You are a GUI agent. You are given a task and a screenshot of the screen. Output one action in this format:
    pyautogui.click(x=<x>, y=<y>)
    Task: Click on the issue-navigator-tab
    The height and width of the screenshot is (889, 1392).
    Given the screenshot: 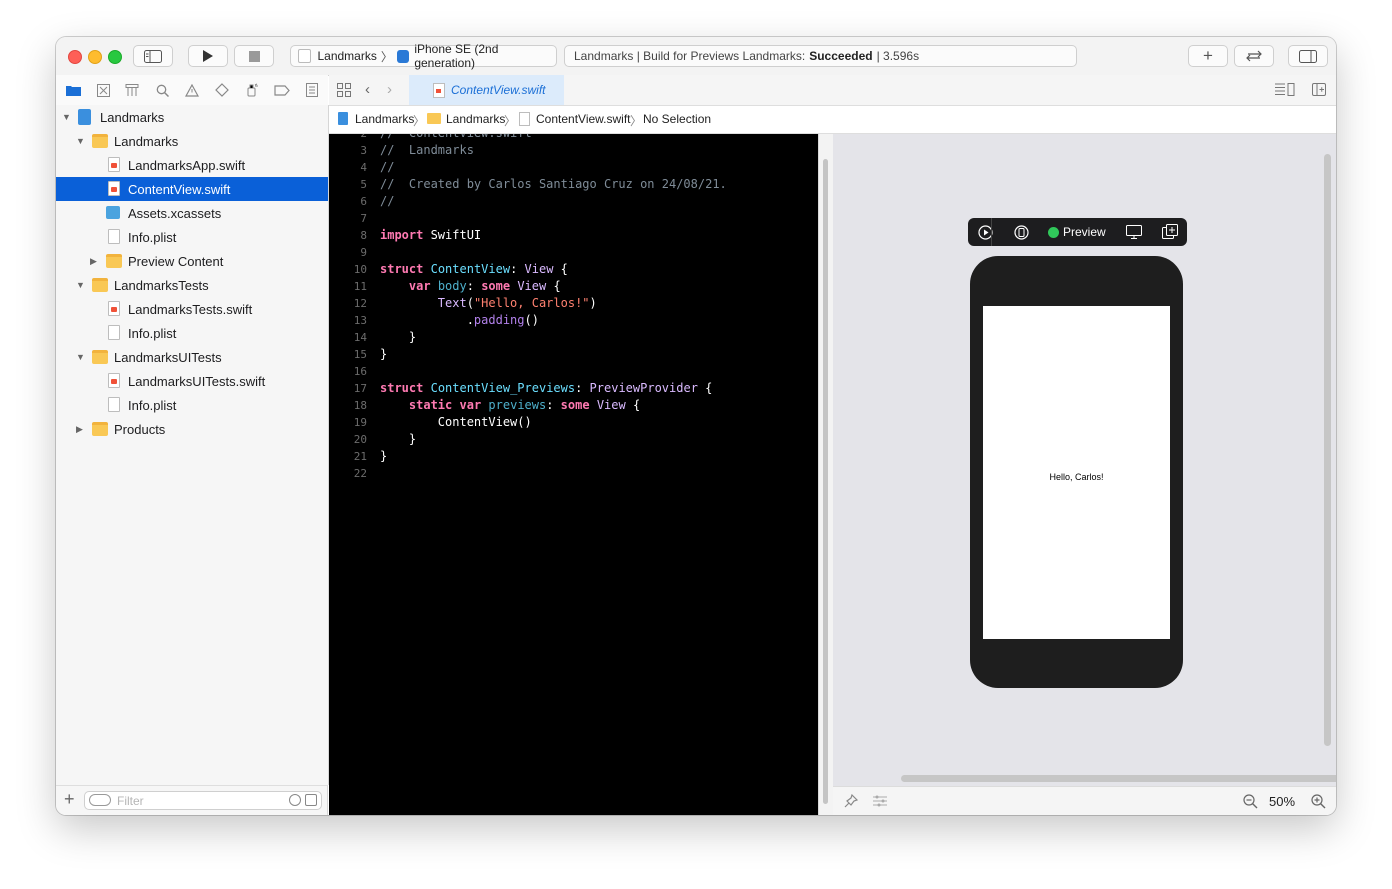 What is the action you would take?
    pyautogui.click(x=192, y=90)
    